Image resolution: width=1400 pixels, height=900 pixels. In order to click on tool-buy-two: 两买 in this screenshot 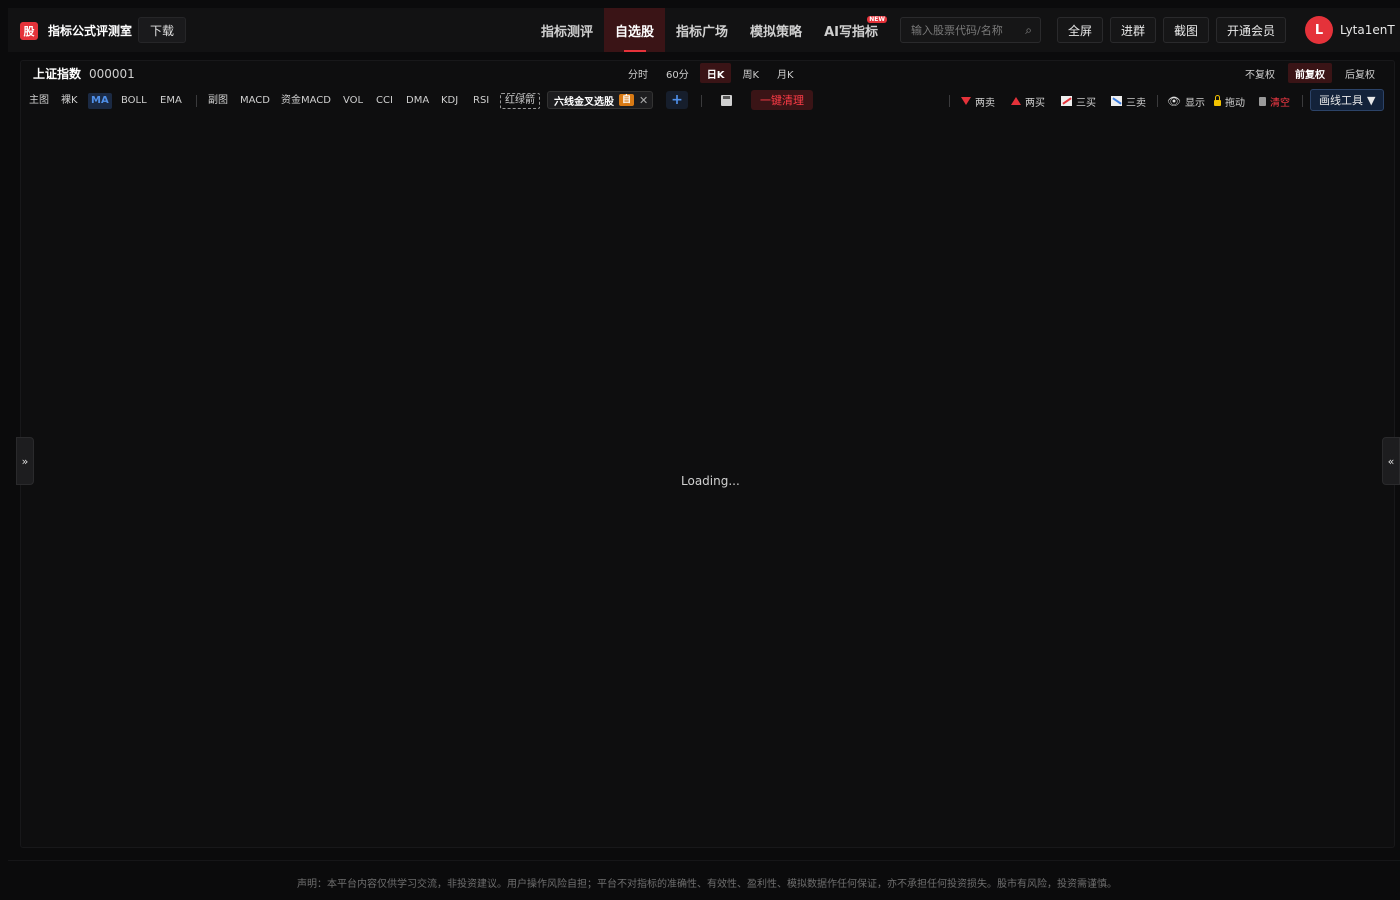, I will do `click(1028, 101)`.